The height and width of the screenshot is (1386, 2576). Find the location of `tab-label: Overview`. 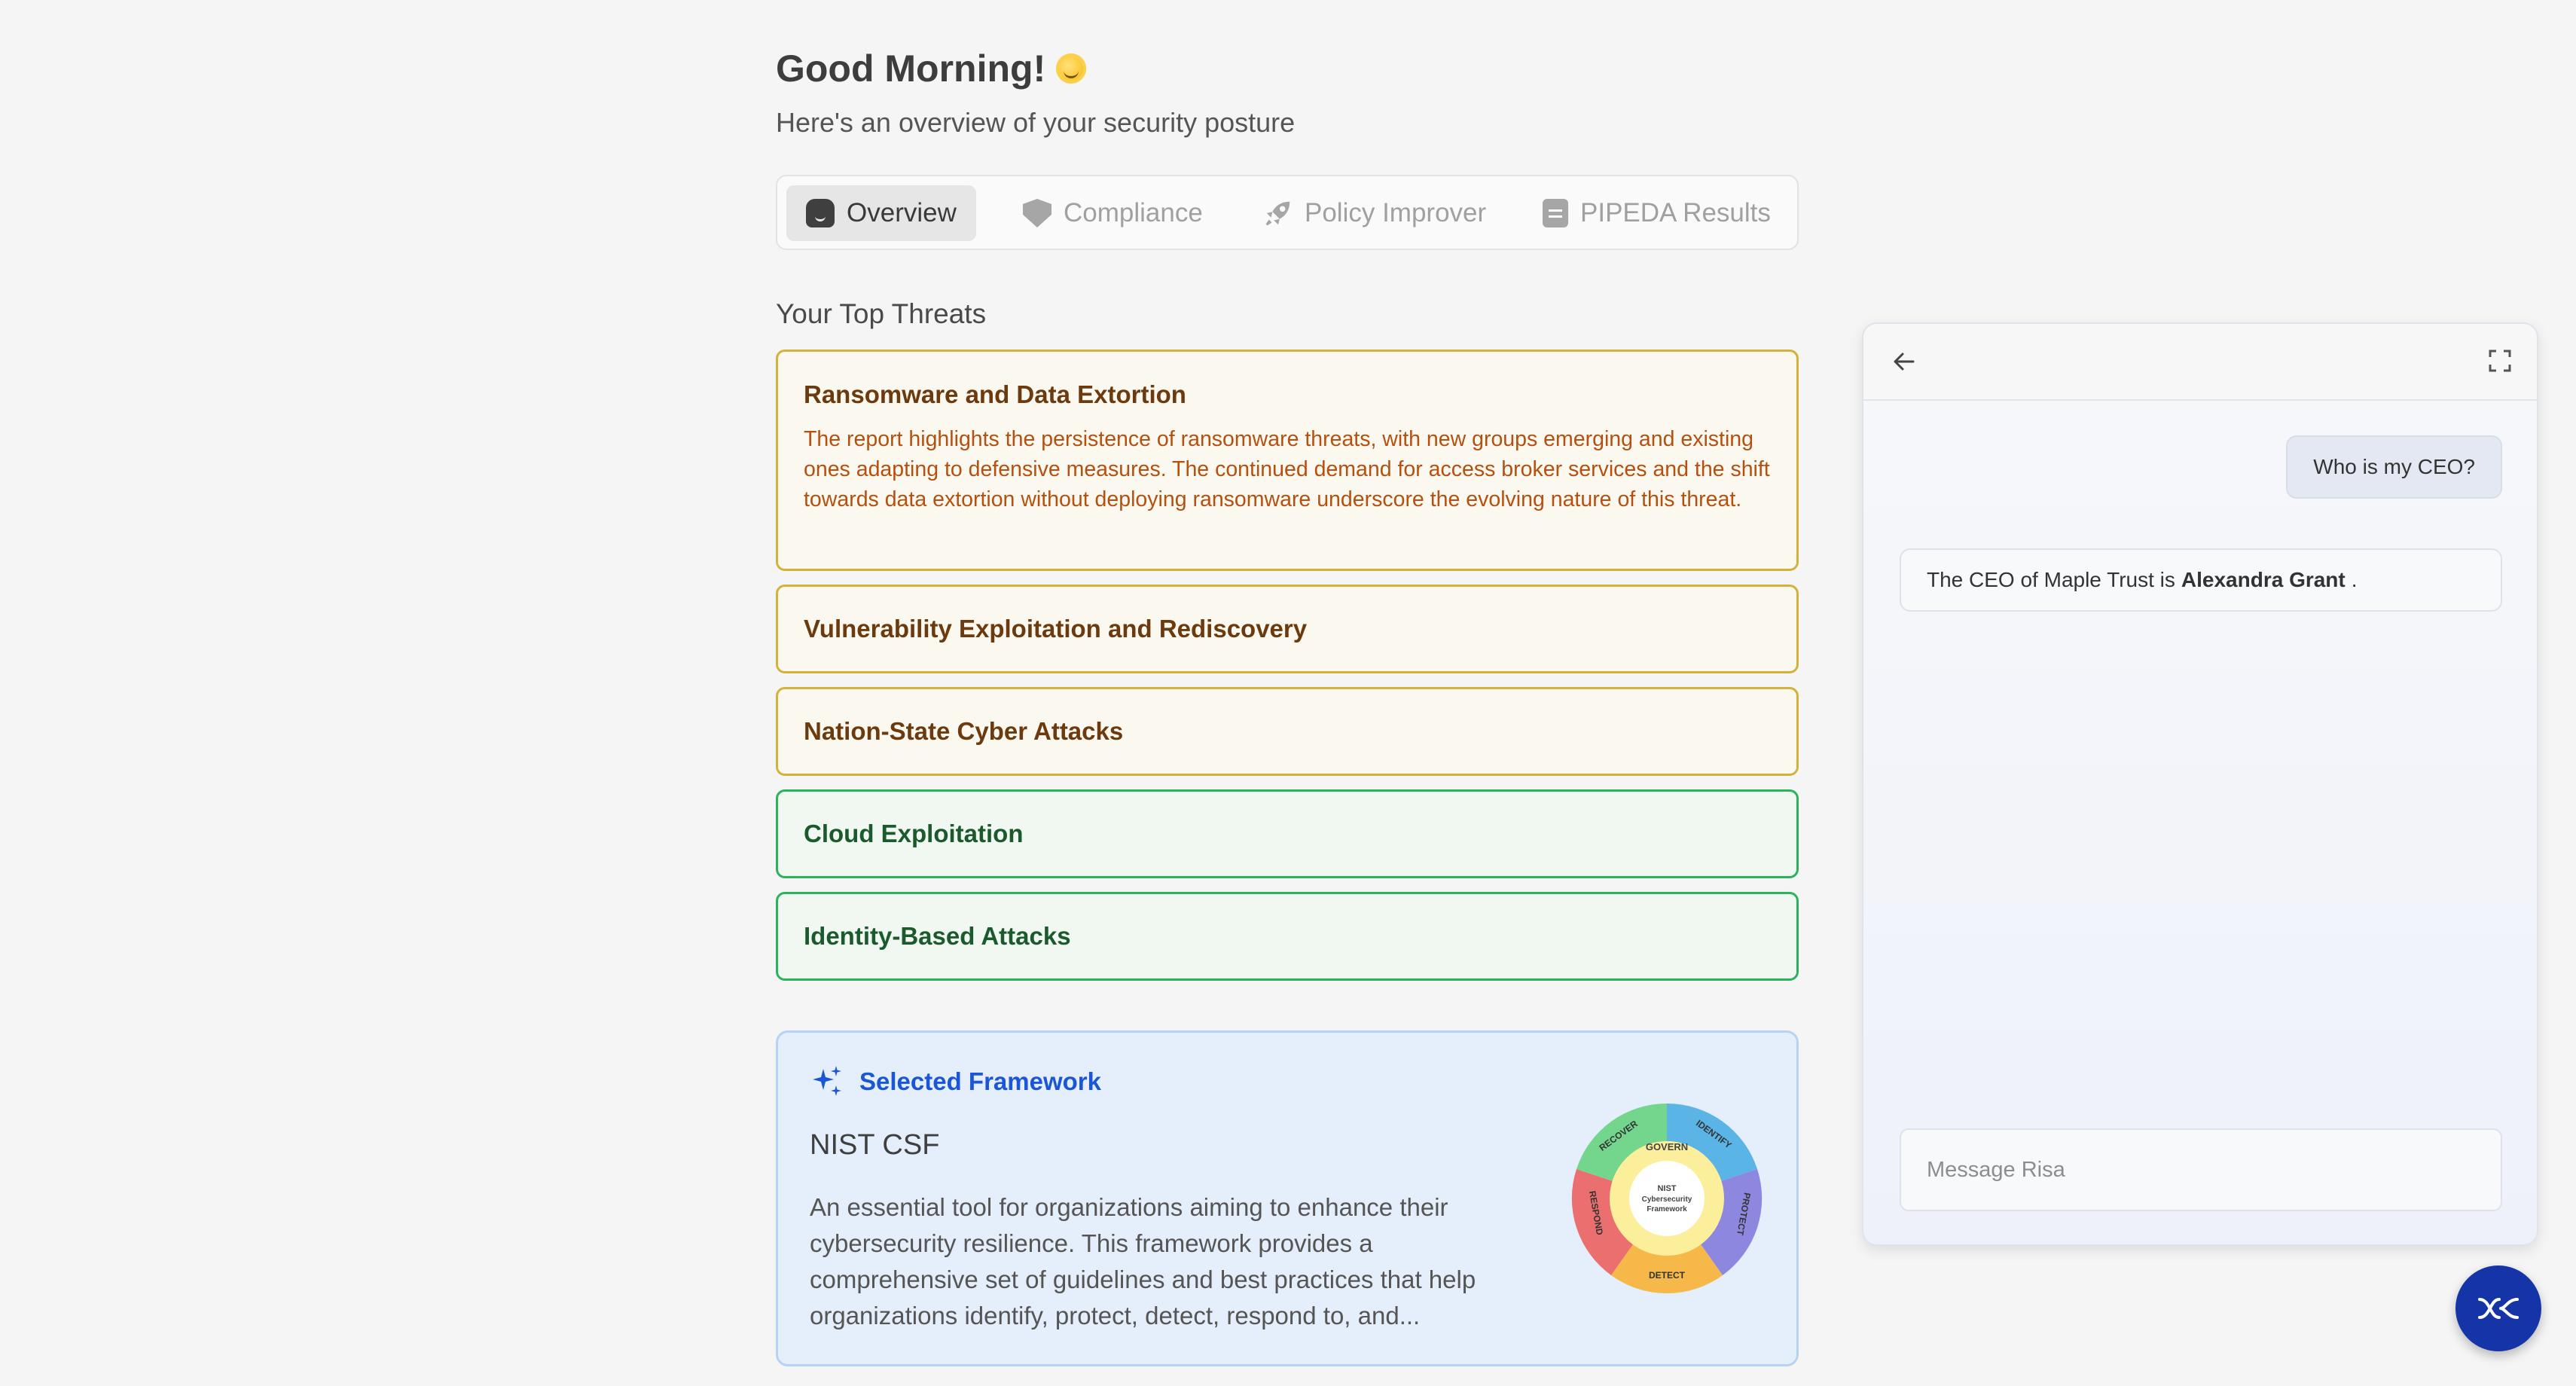

tab-label: Overview is located at coordinates (902, 213).